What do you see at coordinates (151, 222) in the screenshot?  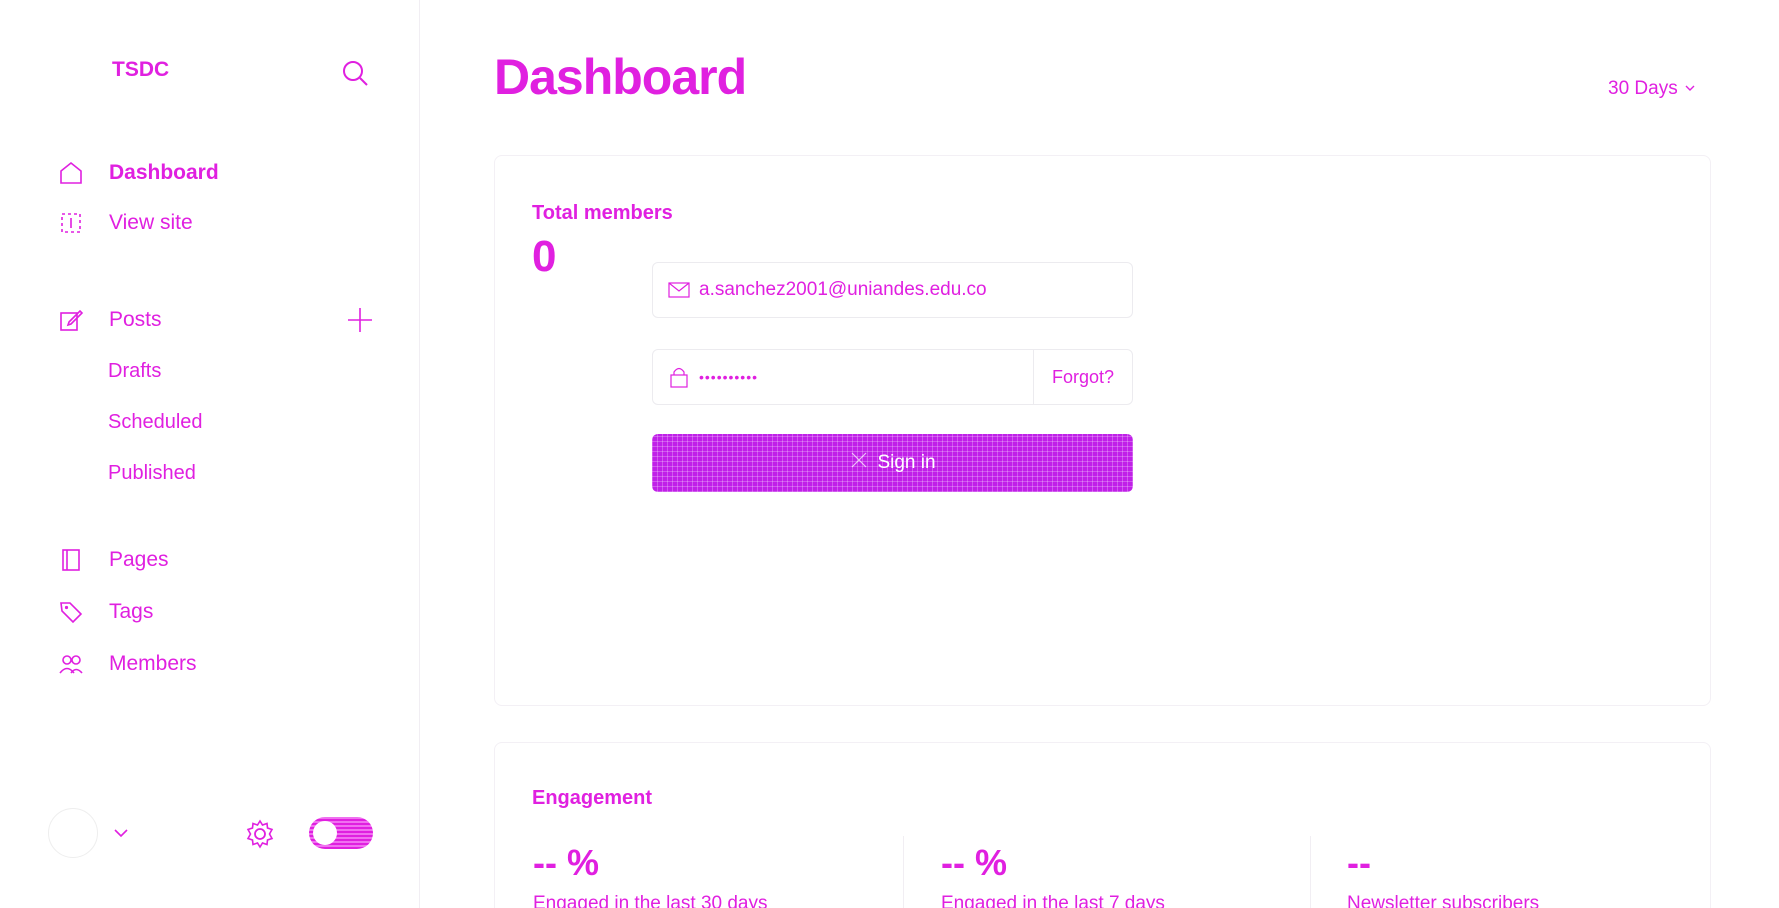 I see `nav-view-site-label: View site` at bounding box center [151, 222].